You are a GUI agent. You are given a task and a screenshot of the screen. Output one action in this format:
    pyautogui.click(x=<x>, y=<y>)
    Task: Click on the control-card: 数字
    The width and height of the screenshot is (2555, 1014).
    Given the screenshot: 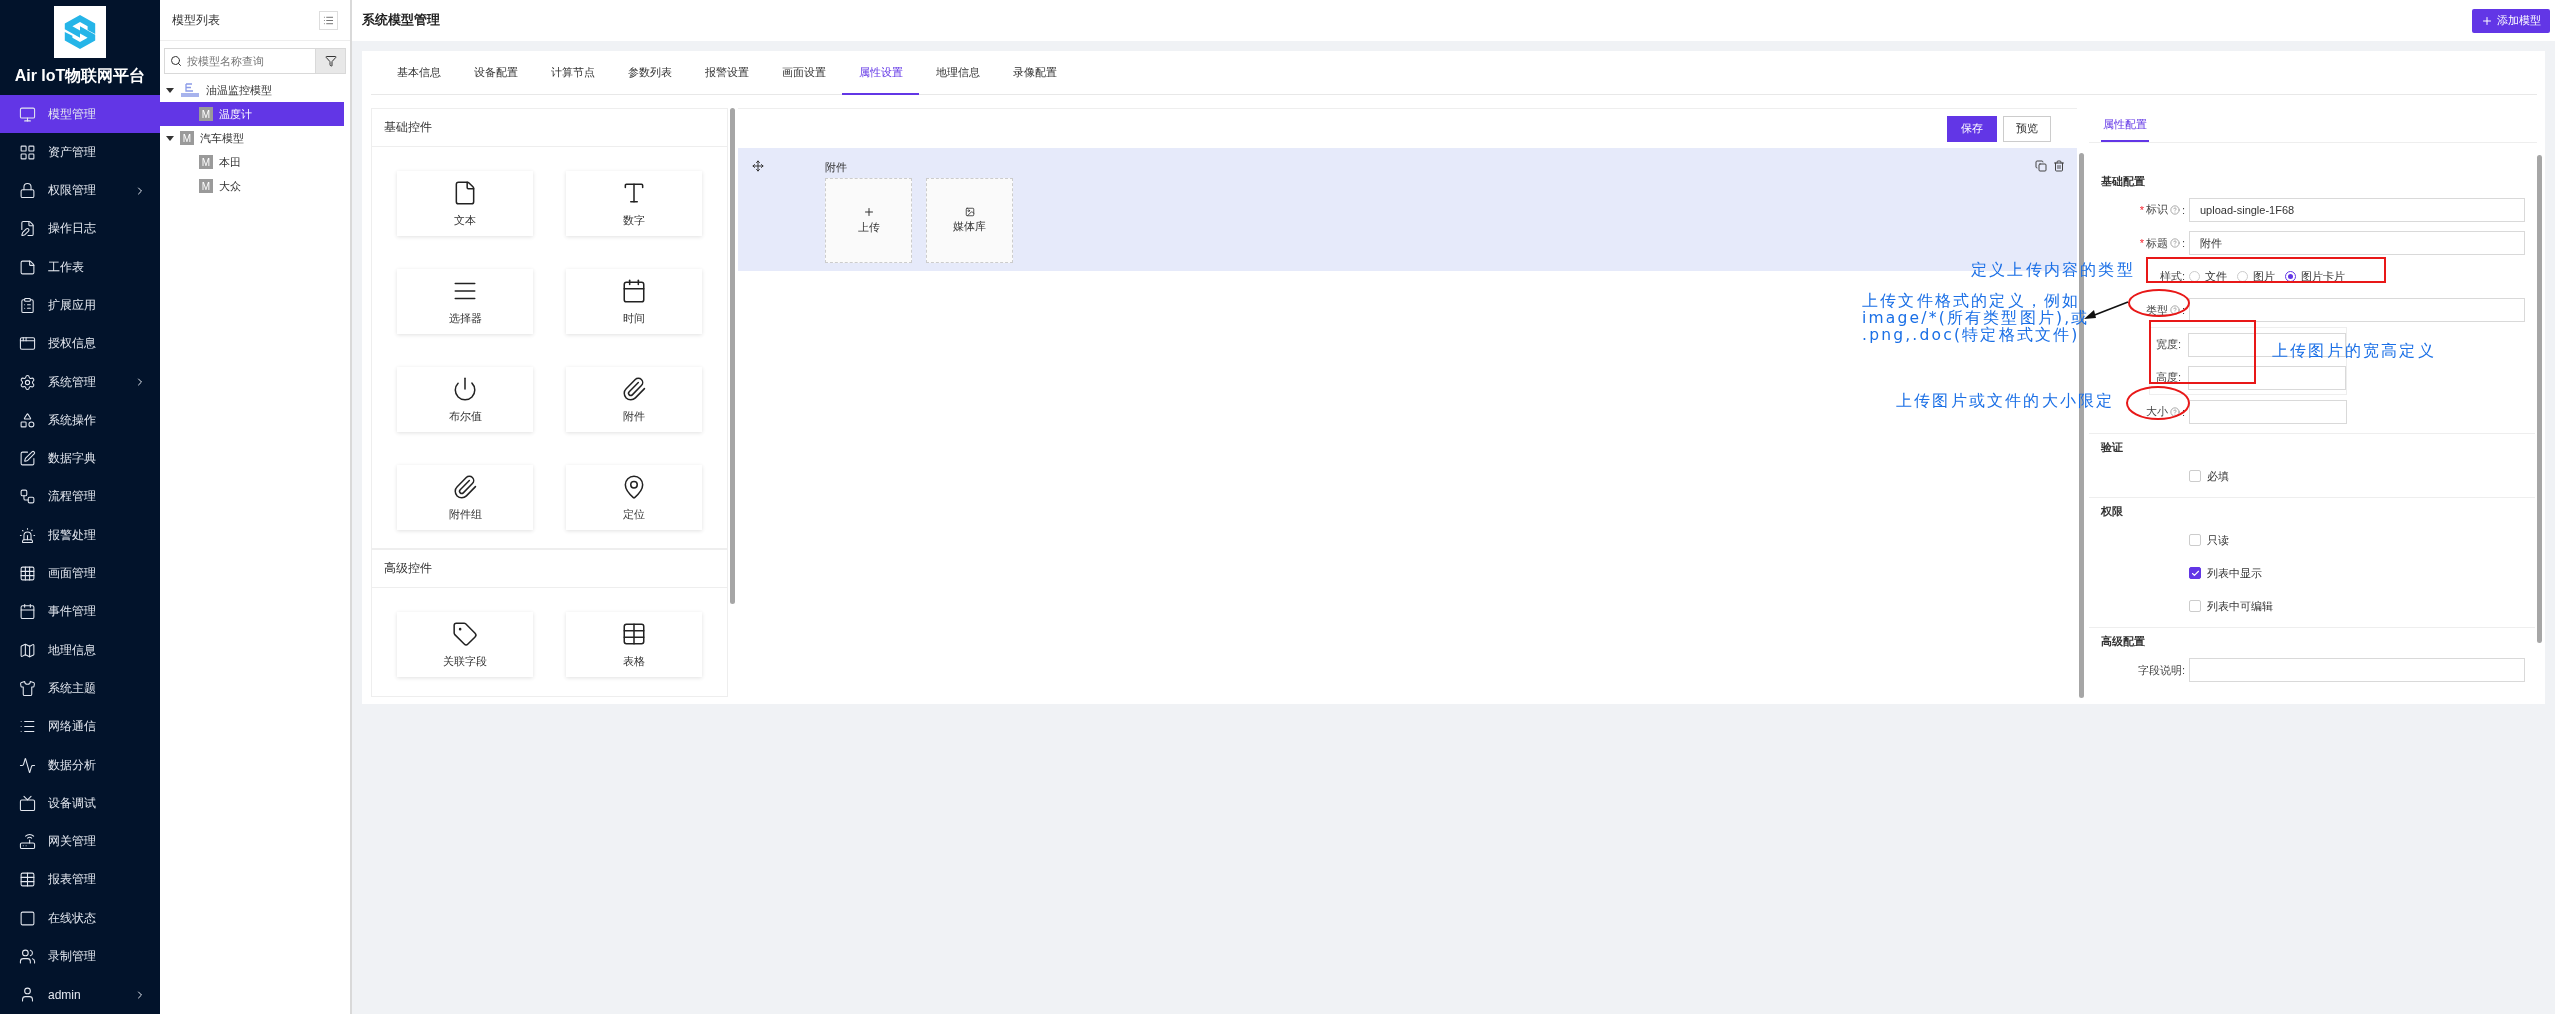 What is the action you would take?
    pyautogui.click(x=634, y=203)
    